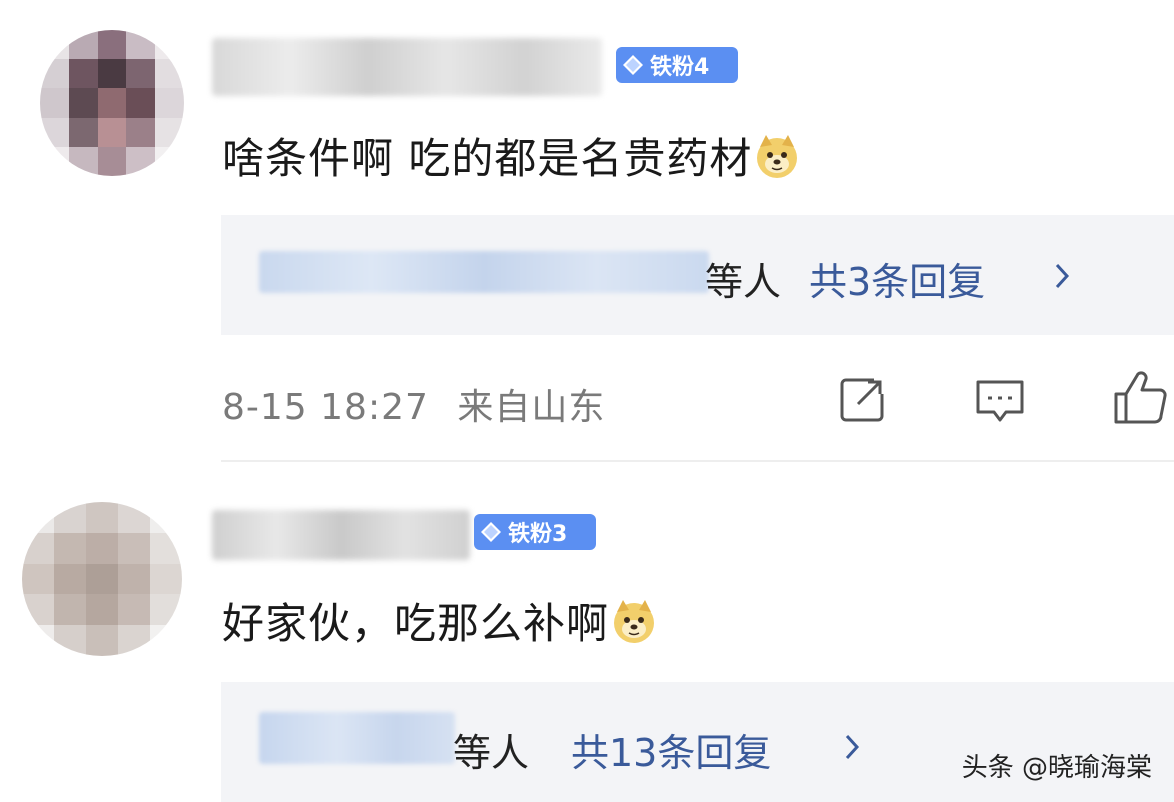 This screenshot has height=802, width=1174. I want to click on comment-text: 好家伙，吃那么补啊, so click(439, 620).